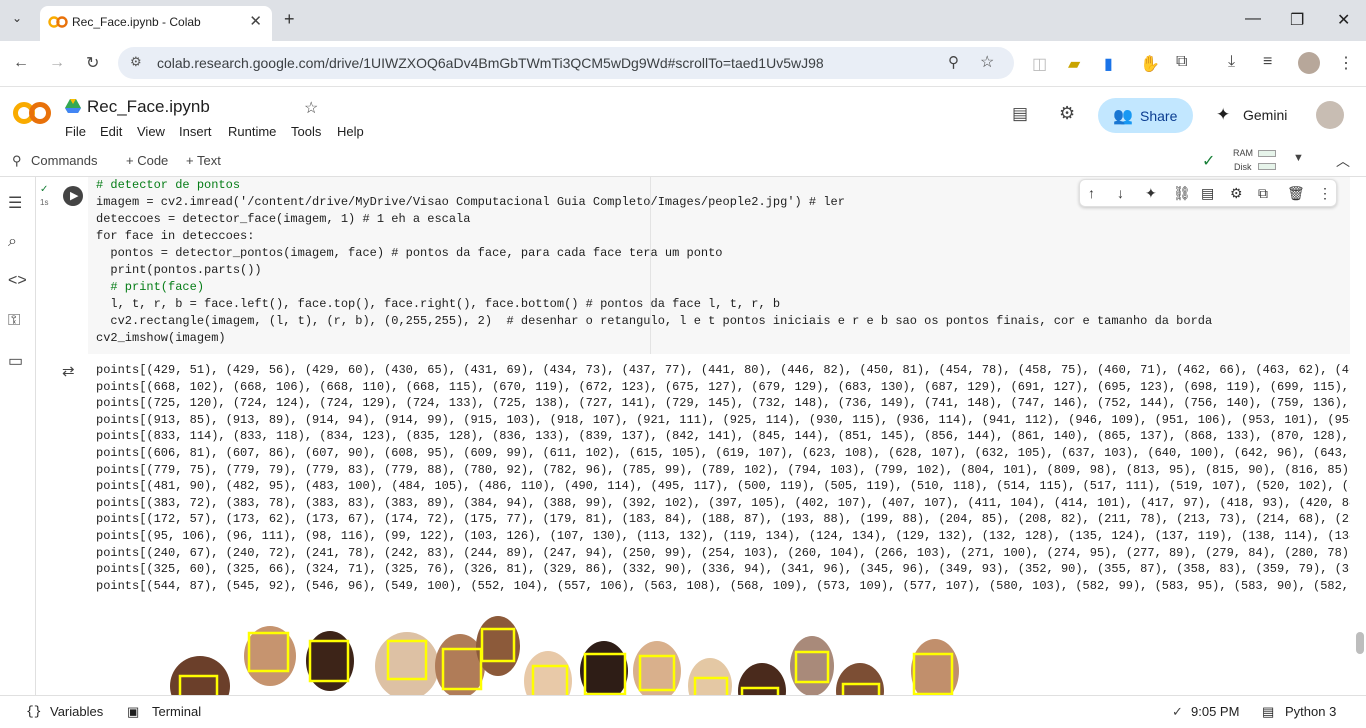 Image resolution: width=1366 pixels, height=728 pixels. I want to click on search-icon: ⚲, so click(17, 160).